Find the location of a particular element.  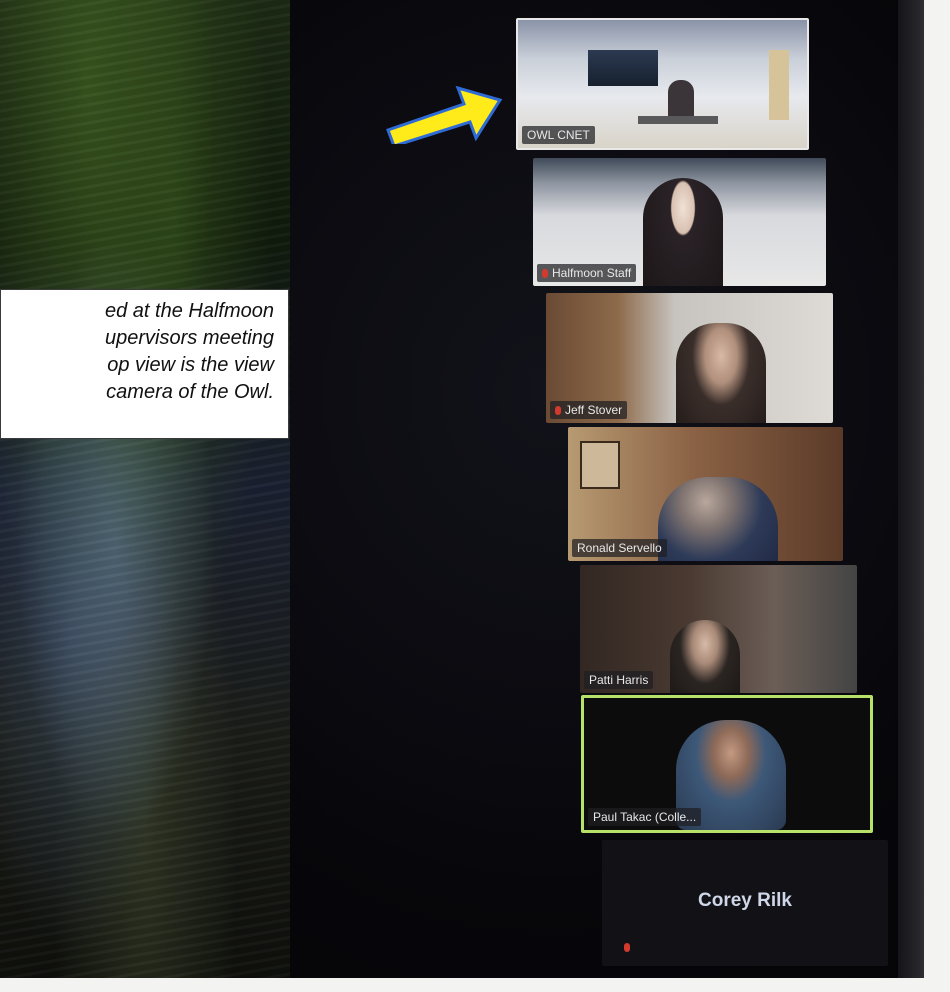

video-tile-halfmoon-staff: Halfmoon Staff is located at coordinates (679, 222).